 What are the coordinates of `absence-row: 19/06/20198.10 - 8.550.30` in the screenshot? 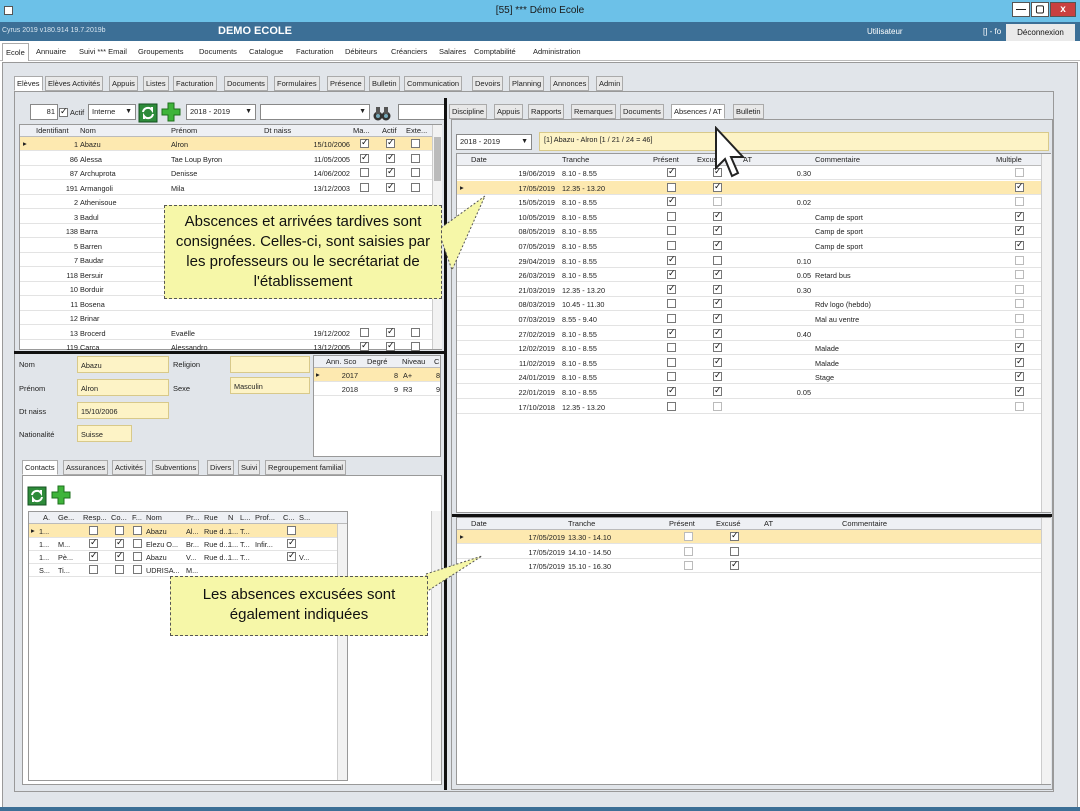 It's located at (749, 173).